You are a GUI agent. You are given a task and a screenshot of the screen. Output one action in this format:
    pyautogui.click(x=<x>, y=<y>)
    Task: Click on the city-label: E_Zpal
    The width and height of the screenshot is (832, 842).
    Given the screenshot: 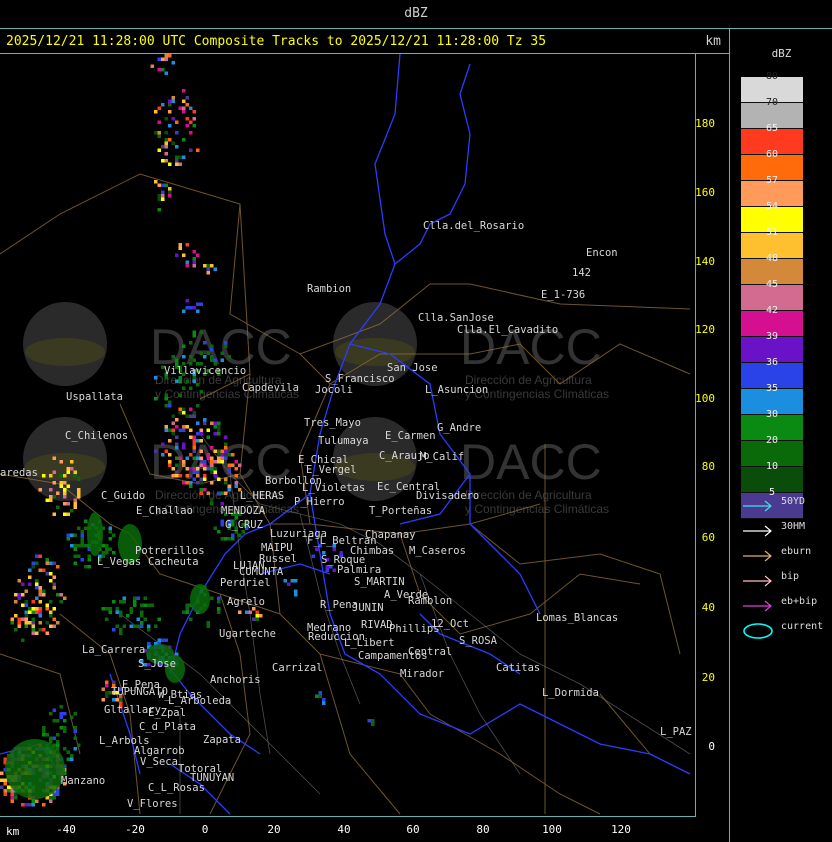 What is the action you would take?
    pyautogui.click(x=167, y=713)
    